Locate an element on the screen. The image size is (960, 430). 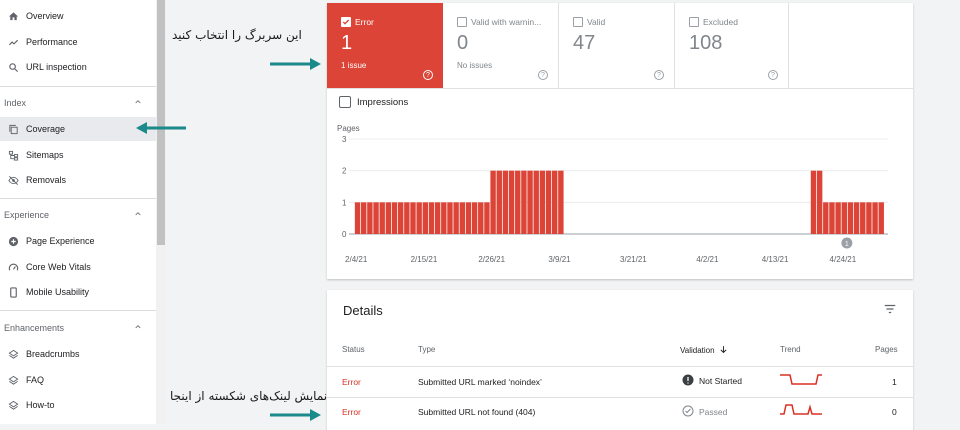
y-tick-label: 2 is located at coordinates (344, 171).